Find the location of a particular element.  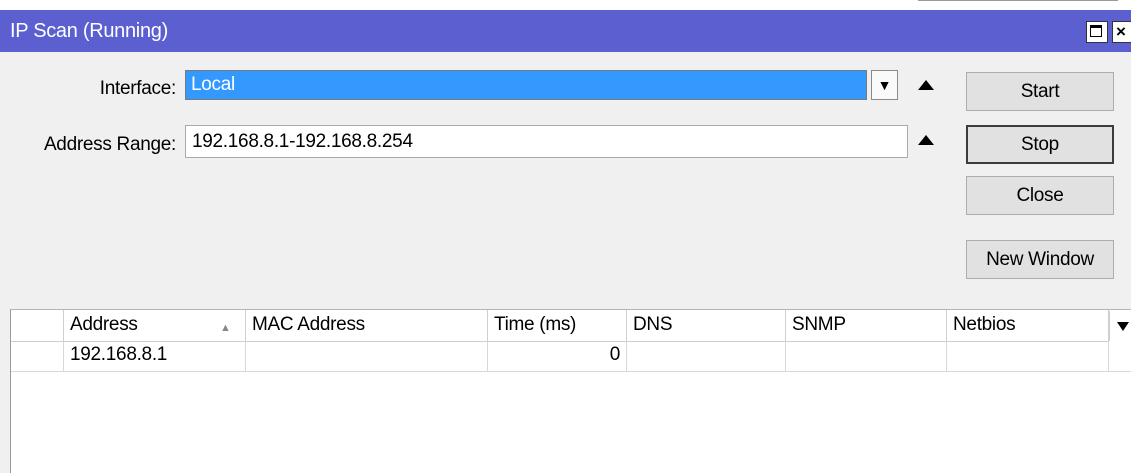

cell-netbios is located at coordinates (1028, 357).